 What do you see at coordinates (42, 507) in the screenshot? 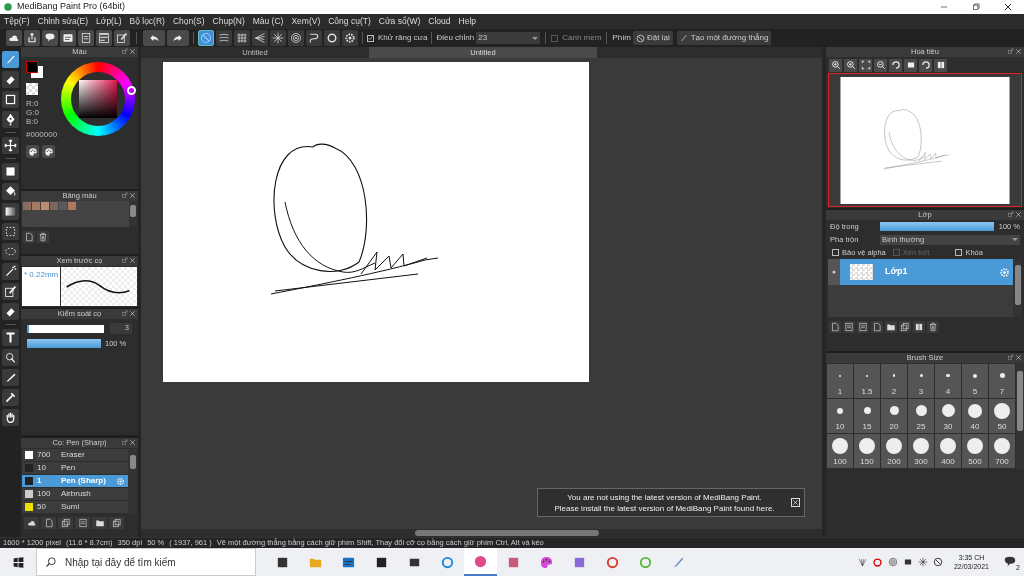
I see `brush-size: 50` at bounding box center [42, 507].